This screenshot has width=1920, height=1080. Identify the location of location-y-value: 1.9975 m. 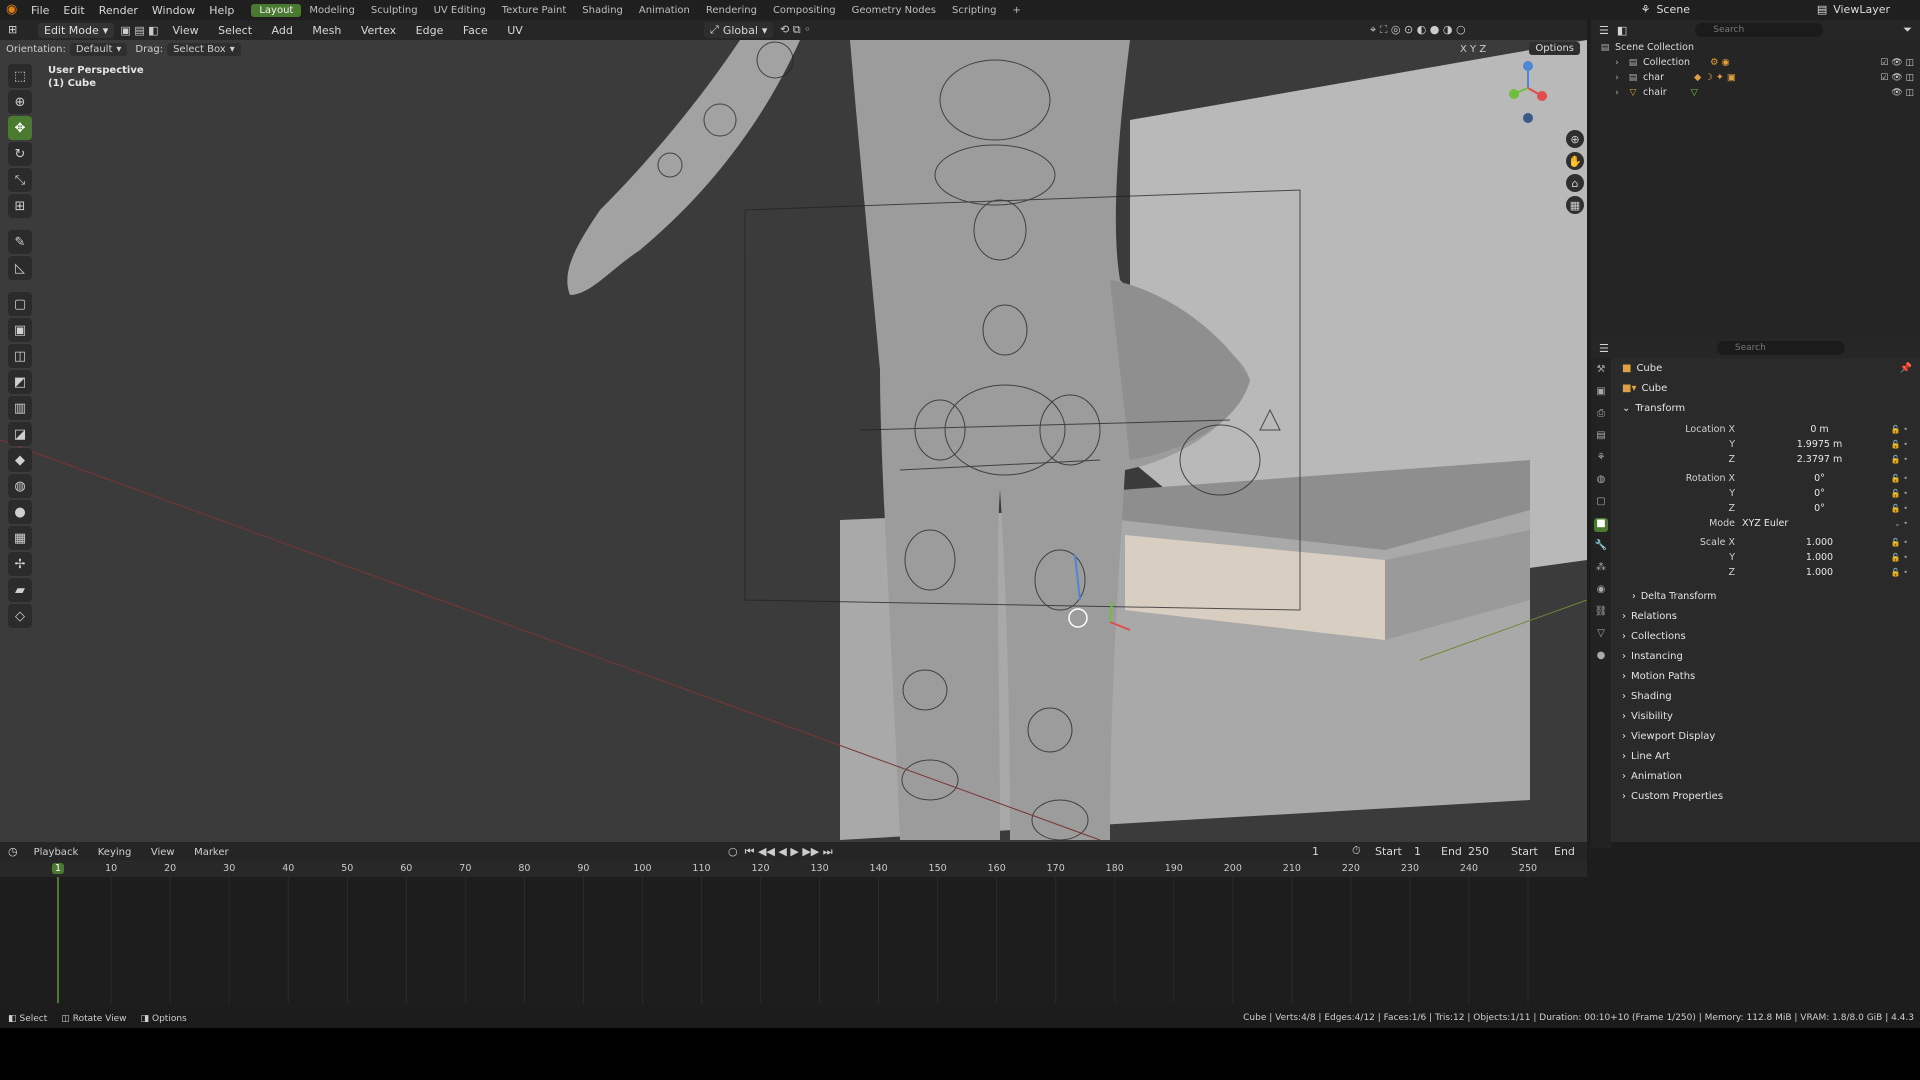
(1819, 444).